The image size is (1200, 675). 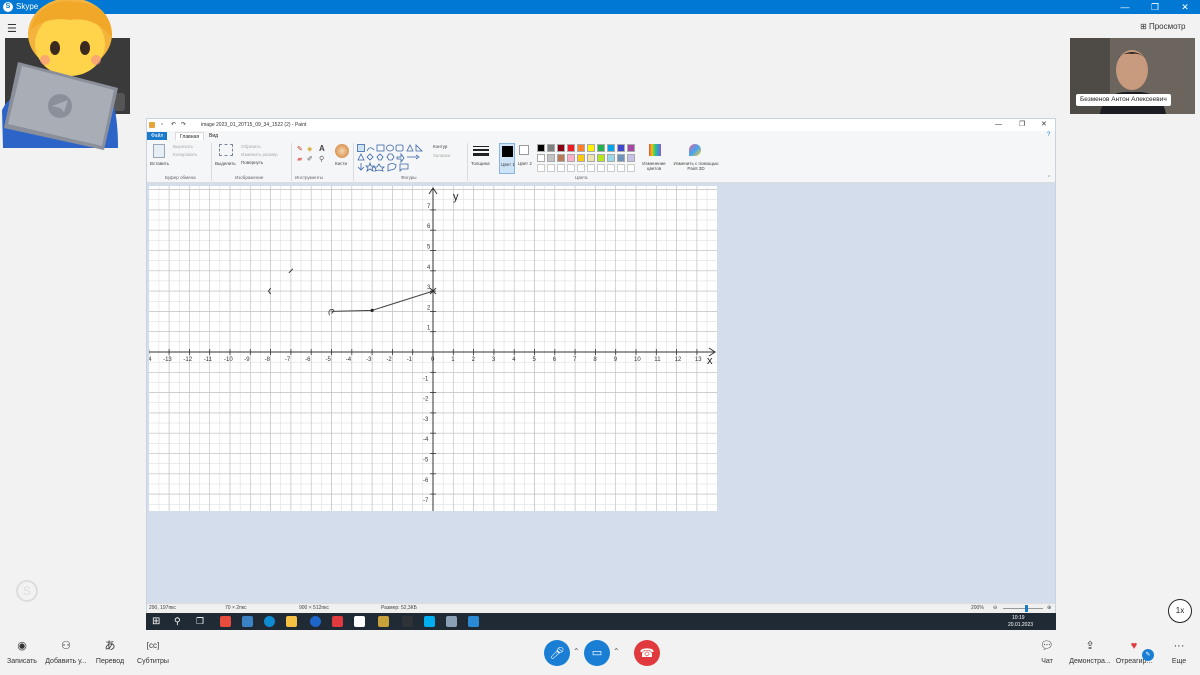 What do you see at coordinates (451, 621) in the screenshot?
I see `paint-task-icon` at bounding box center [451, 621].